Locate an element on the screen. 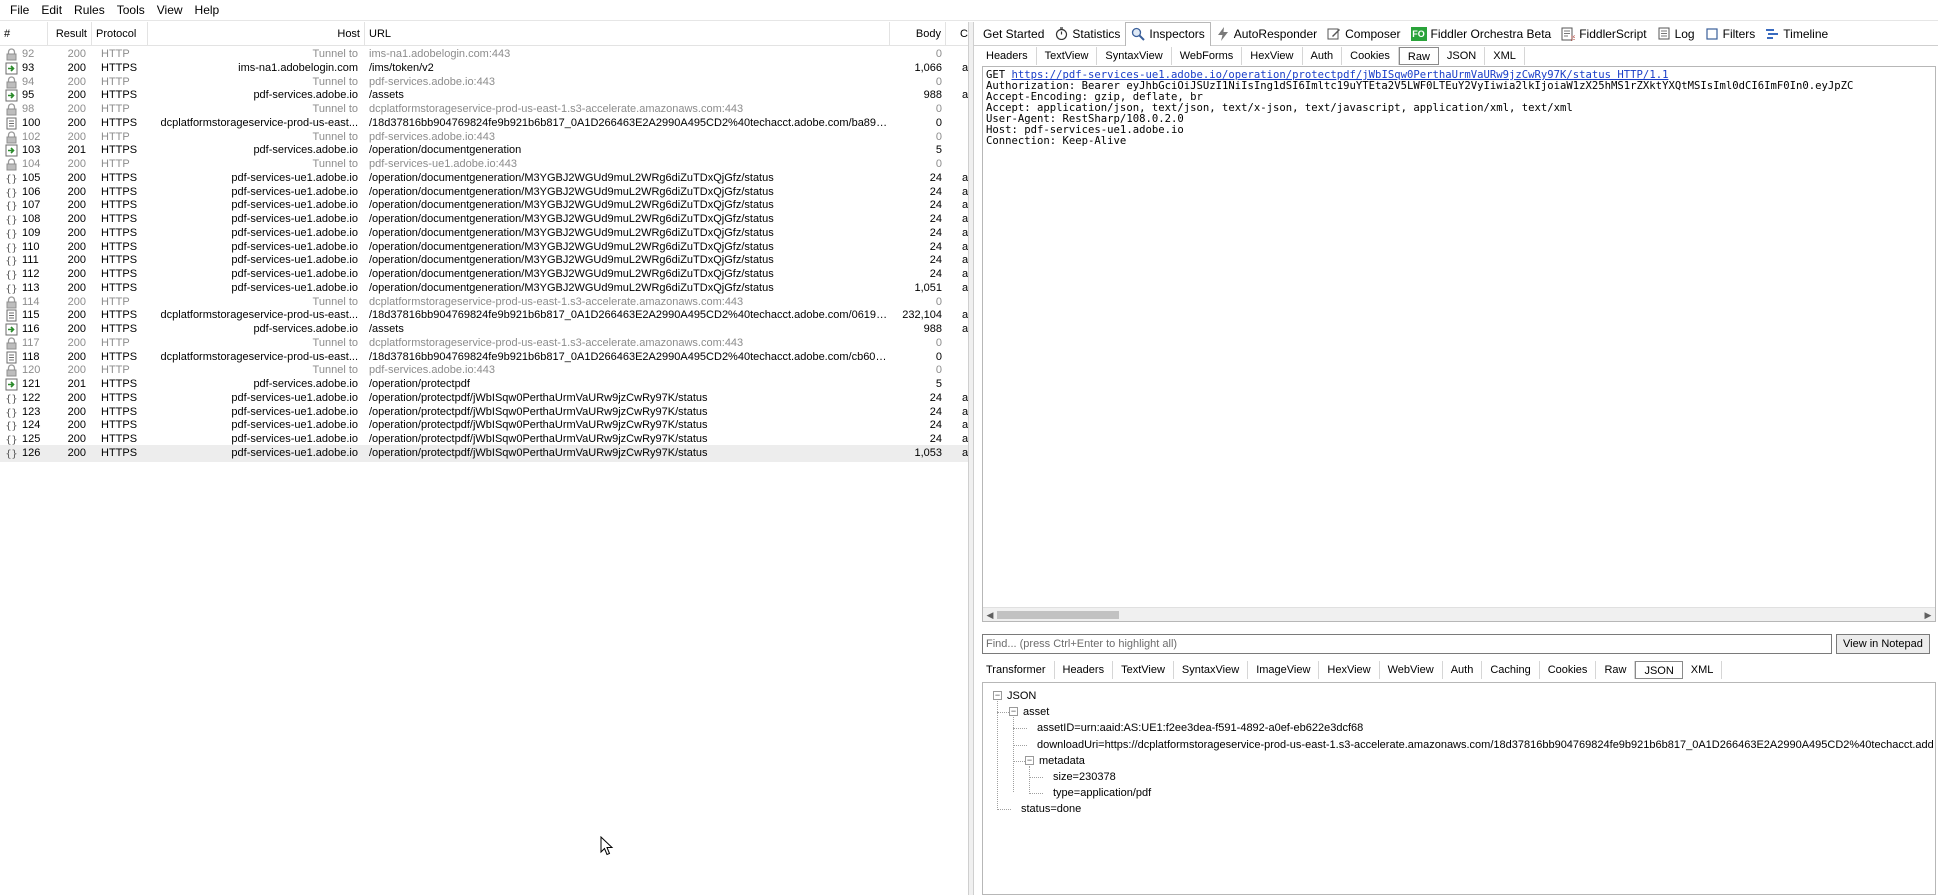 The height and width of the screenshot is (895, 1938). tab-fiddler-orchestra-beta: FO Fiddler Orchestra Beta is located at coordinates (1481, 34).